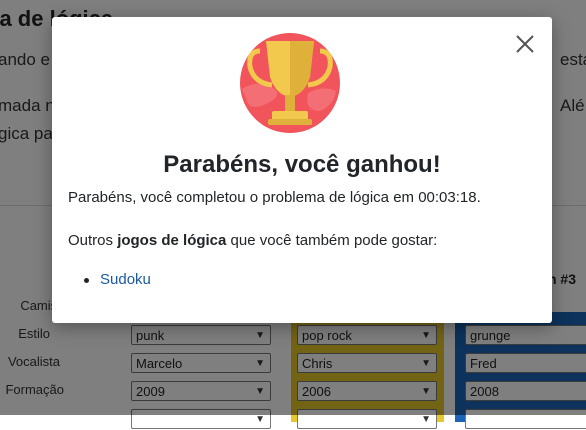  I want to click on link-sudoku: Sudoku, so click(125, 279).